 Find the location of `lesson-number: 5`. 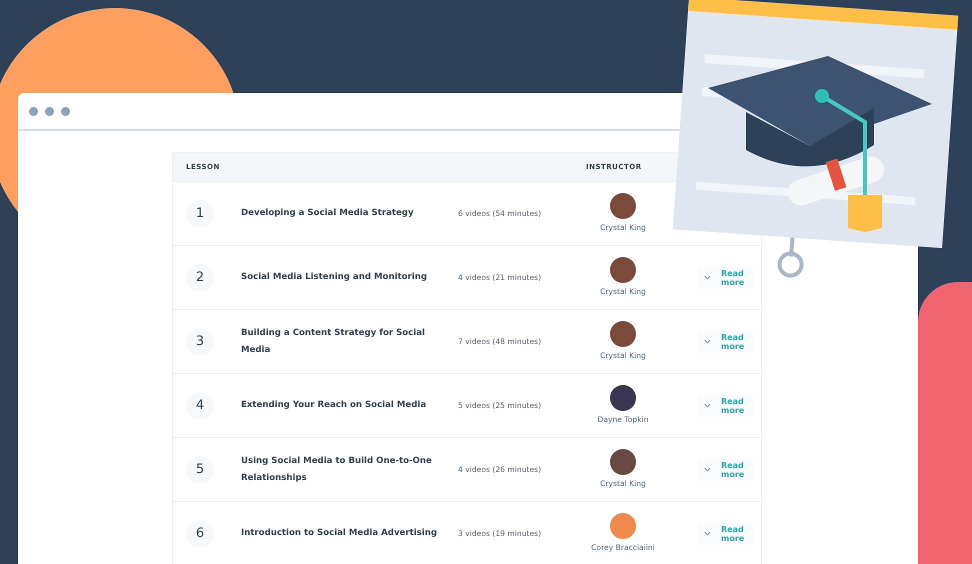

lesson-number: 5 is located at coordinates (200, 470).